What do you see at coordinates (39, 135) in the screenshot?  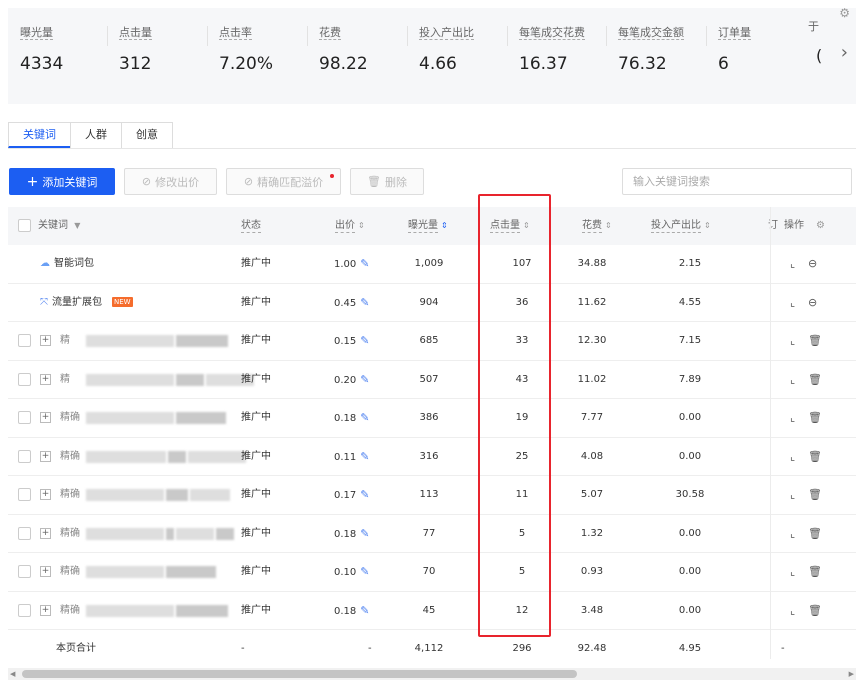 I see `tab-keywords: 关键词` at bounding box center [39, 135].